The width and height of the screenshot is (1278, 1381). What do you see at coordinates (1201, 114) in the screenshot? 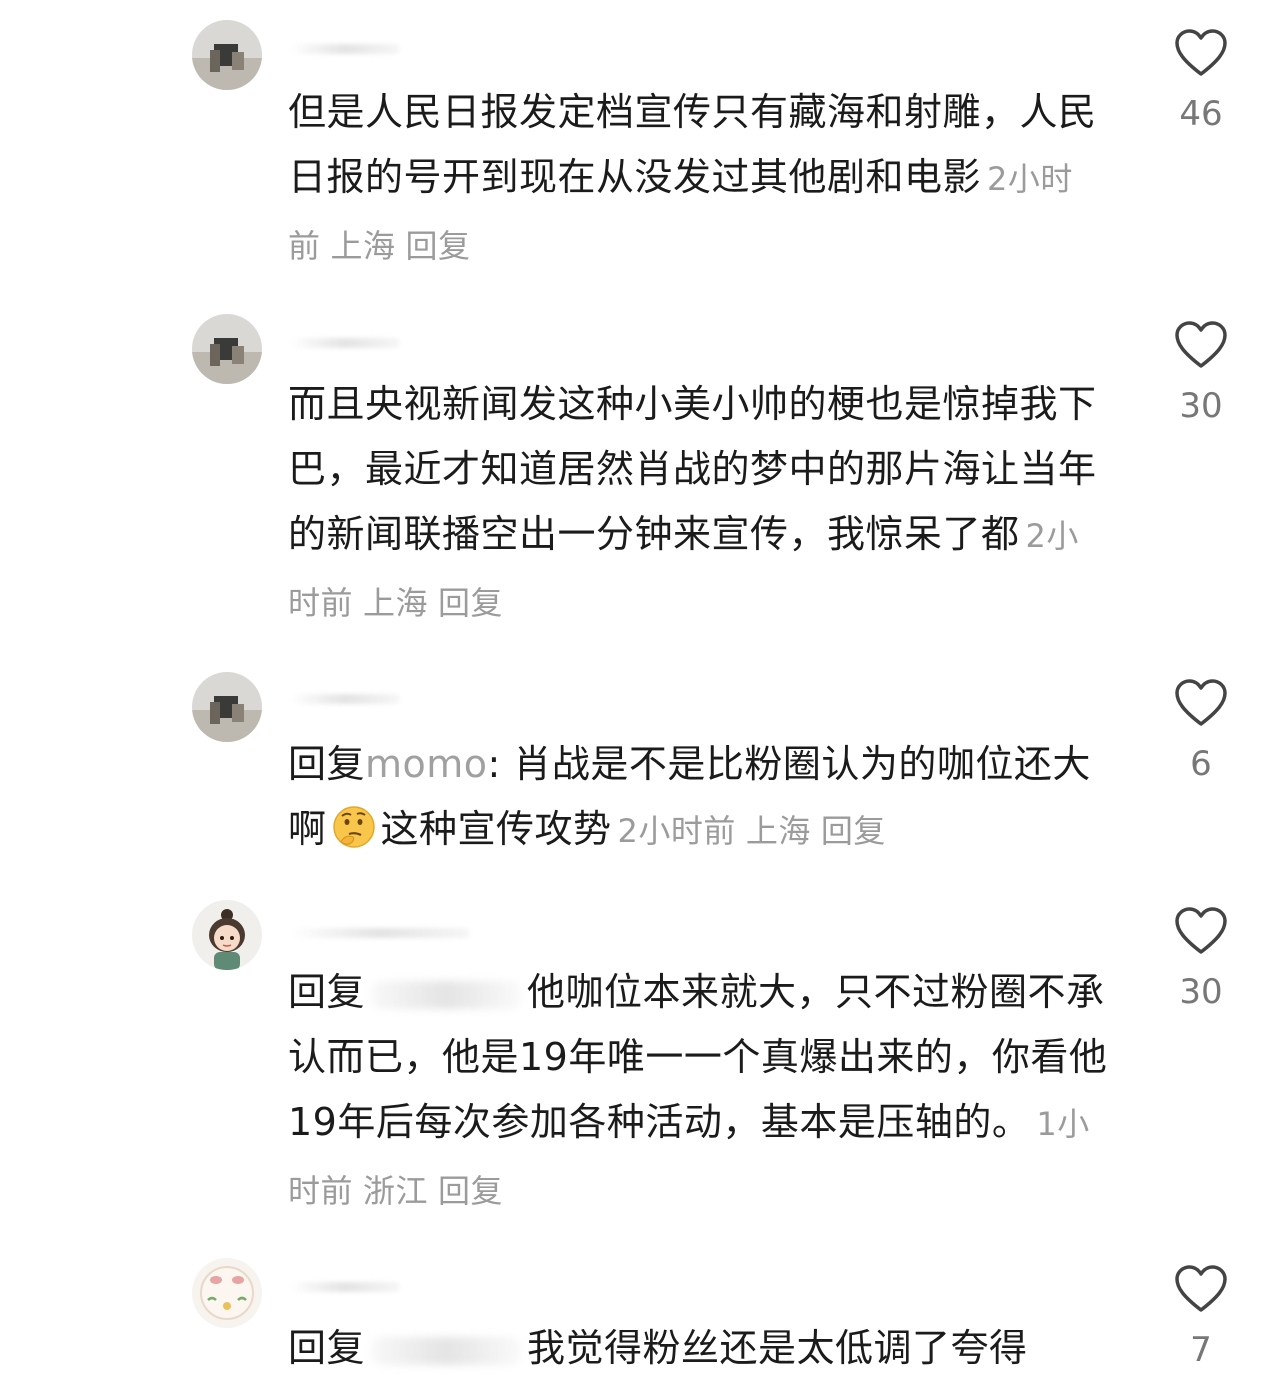
I see `like-count: 46` at bounding box center [1201, 114].